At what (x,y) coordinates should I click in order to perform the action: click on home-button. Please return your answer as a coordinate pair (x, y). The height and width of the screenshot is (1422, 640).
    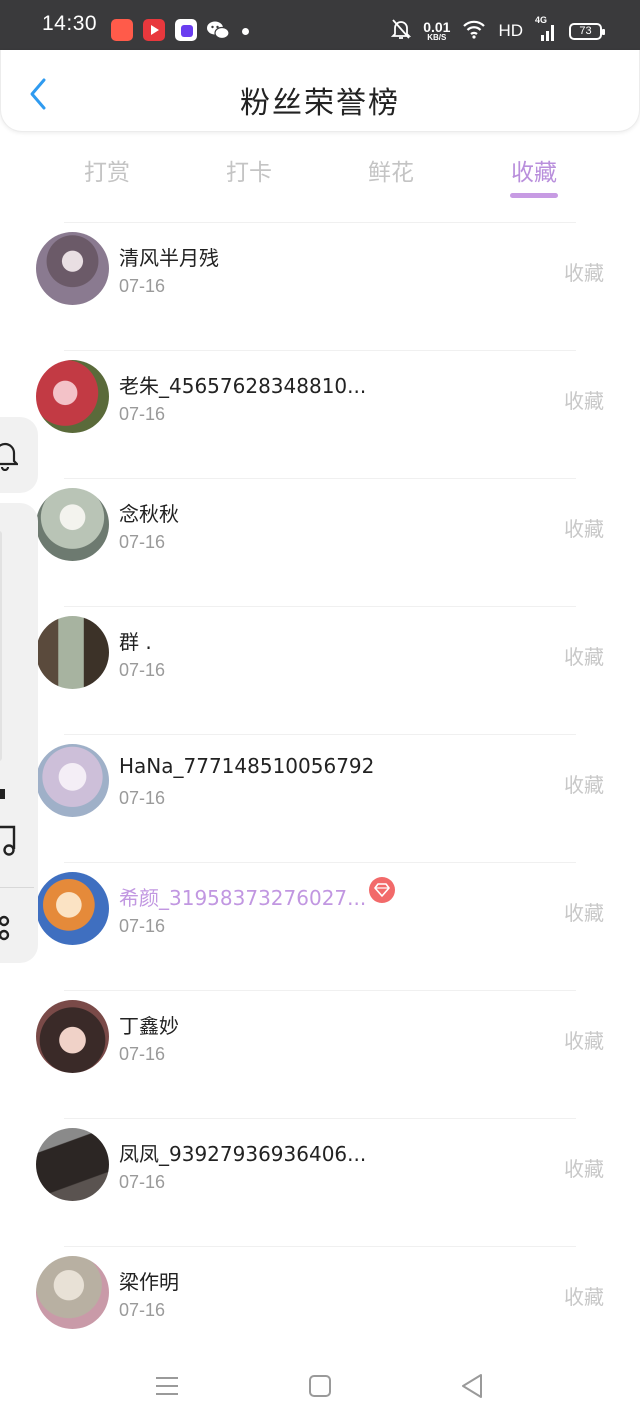
    Looking at the image, I should click on (320, 1386).